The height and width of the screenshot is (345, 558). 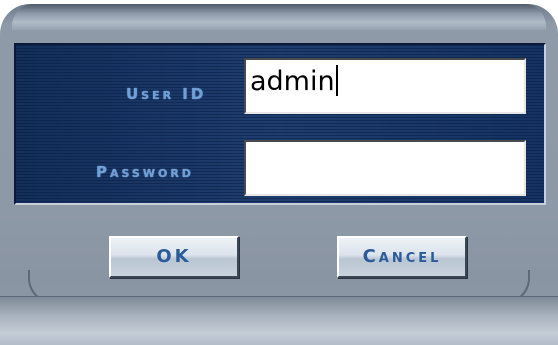 What do you see at coordinates (385, 86) in the screenshot?
I see `user-id-input: admin` at bounding box center [385, 86].